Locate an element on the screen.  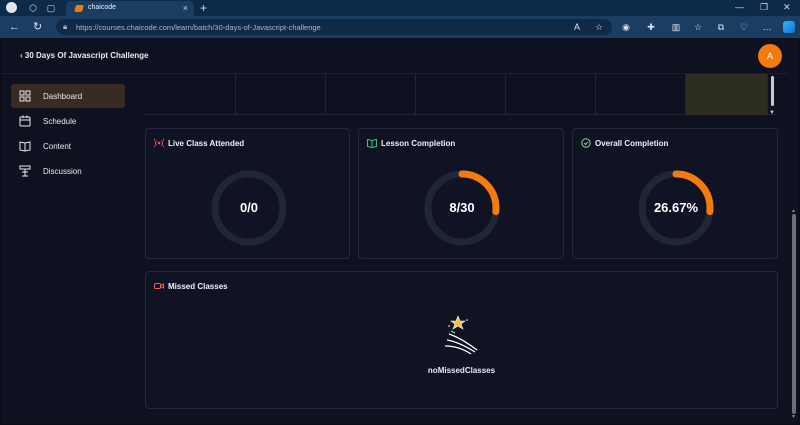
page-scrollbar: ▲ ▼ is located at coordinates (793, 230).